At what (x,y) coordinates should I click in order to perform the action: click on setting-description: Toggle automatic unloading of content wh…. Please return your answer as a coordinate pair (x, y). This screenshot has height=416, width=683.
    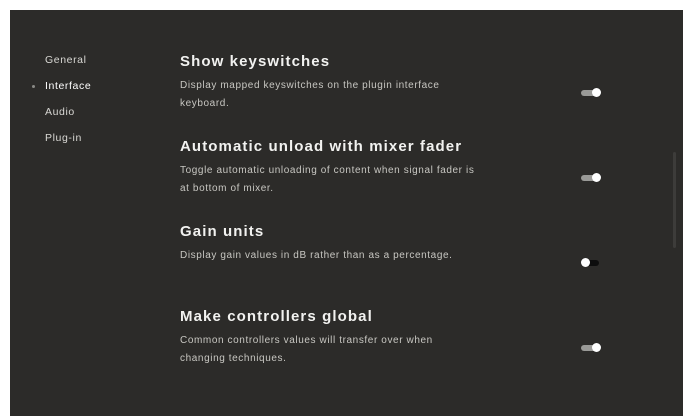
    Looking at the image, I should click on (327, 179).